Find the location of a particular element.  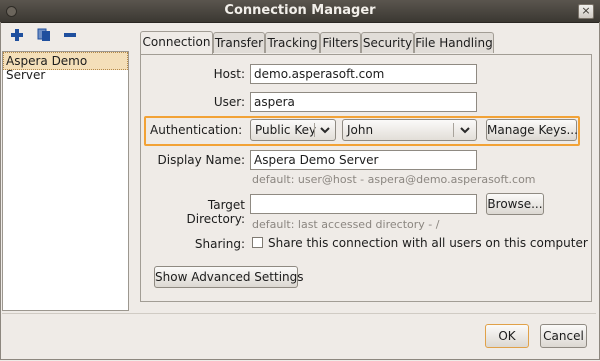

tab-connection: Connection is located at coordinates (176, 42).